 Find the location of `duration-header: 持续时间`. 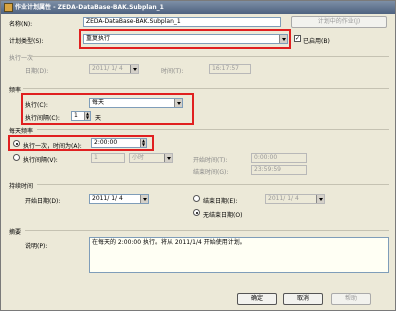

duration-header: 持续时间 is located at coordinates (21, 186).